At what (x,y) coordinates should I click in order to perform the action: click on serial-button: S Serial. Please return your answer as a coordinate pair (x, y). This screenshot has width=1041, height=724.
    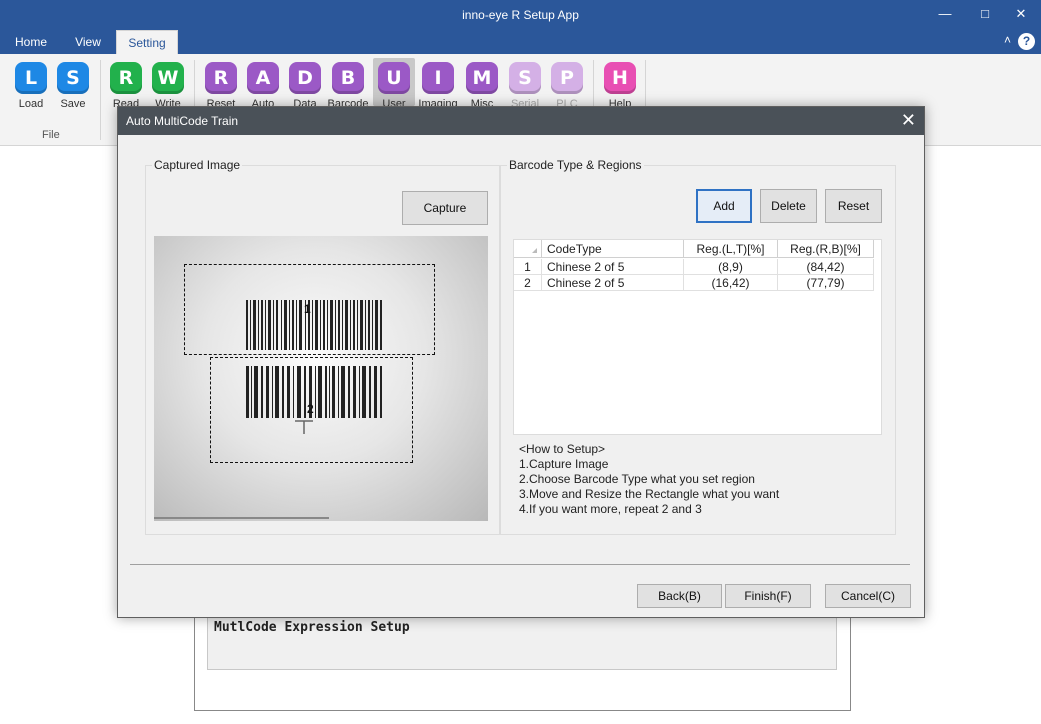
    Looking at the image, I should click on (525, 86).